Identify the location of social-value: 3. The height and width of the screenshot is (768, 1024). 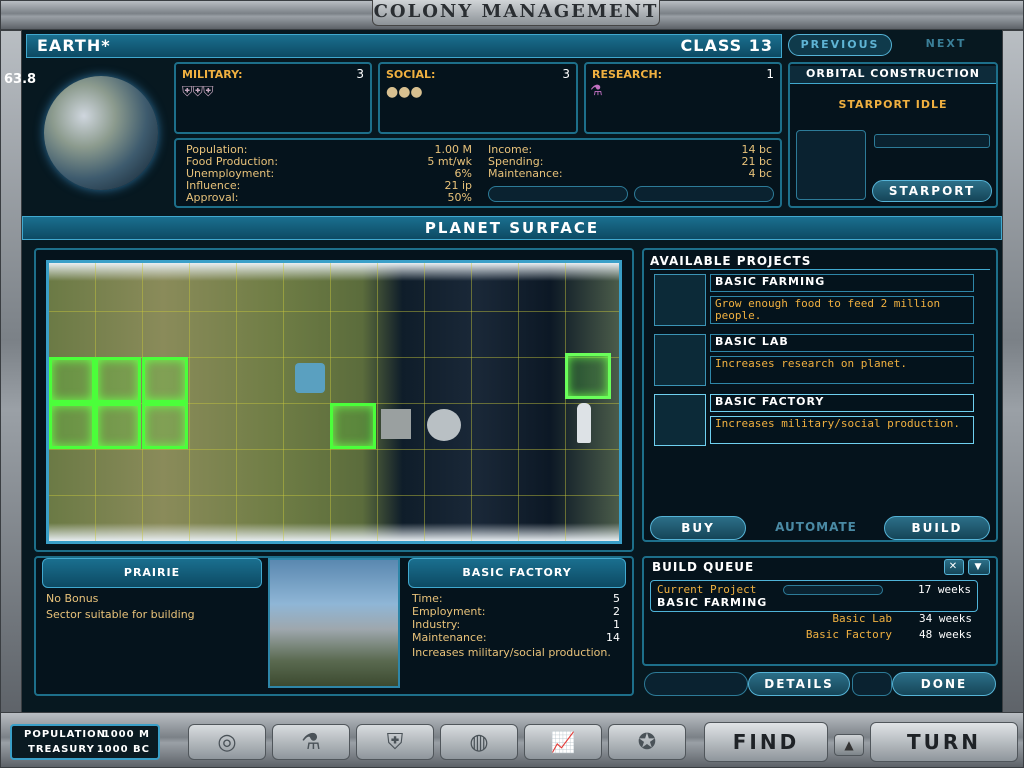
(566, 74).